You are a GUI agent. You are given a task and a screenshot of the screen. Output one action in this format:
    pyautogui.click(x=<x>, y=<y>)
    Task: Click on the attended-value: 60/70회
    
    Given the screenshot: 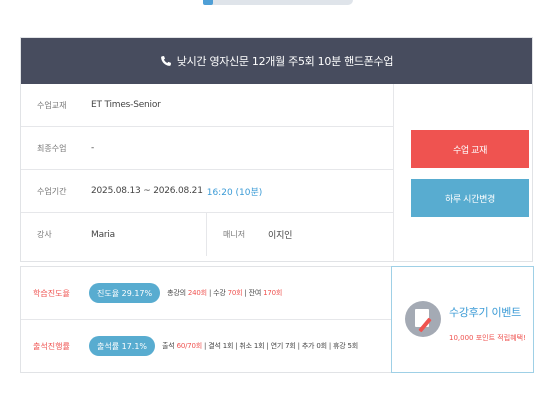 What is the action you would take?
    pyautogui.click(x=189, y=346)
    